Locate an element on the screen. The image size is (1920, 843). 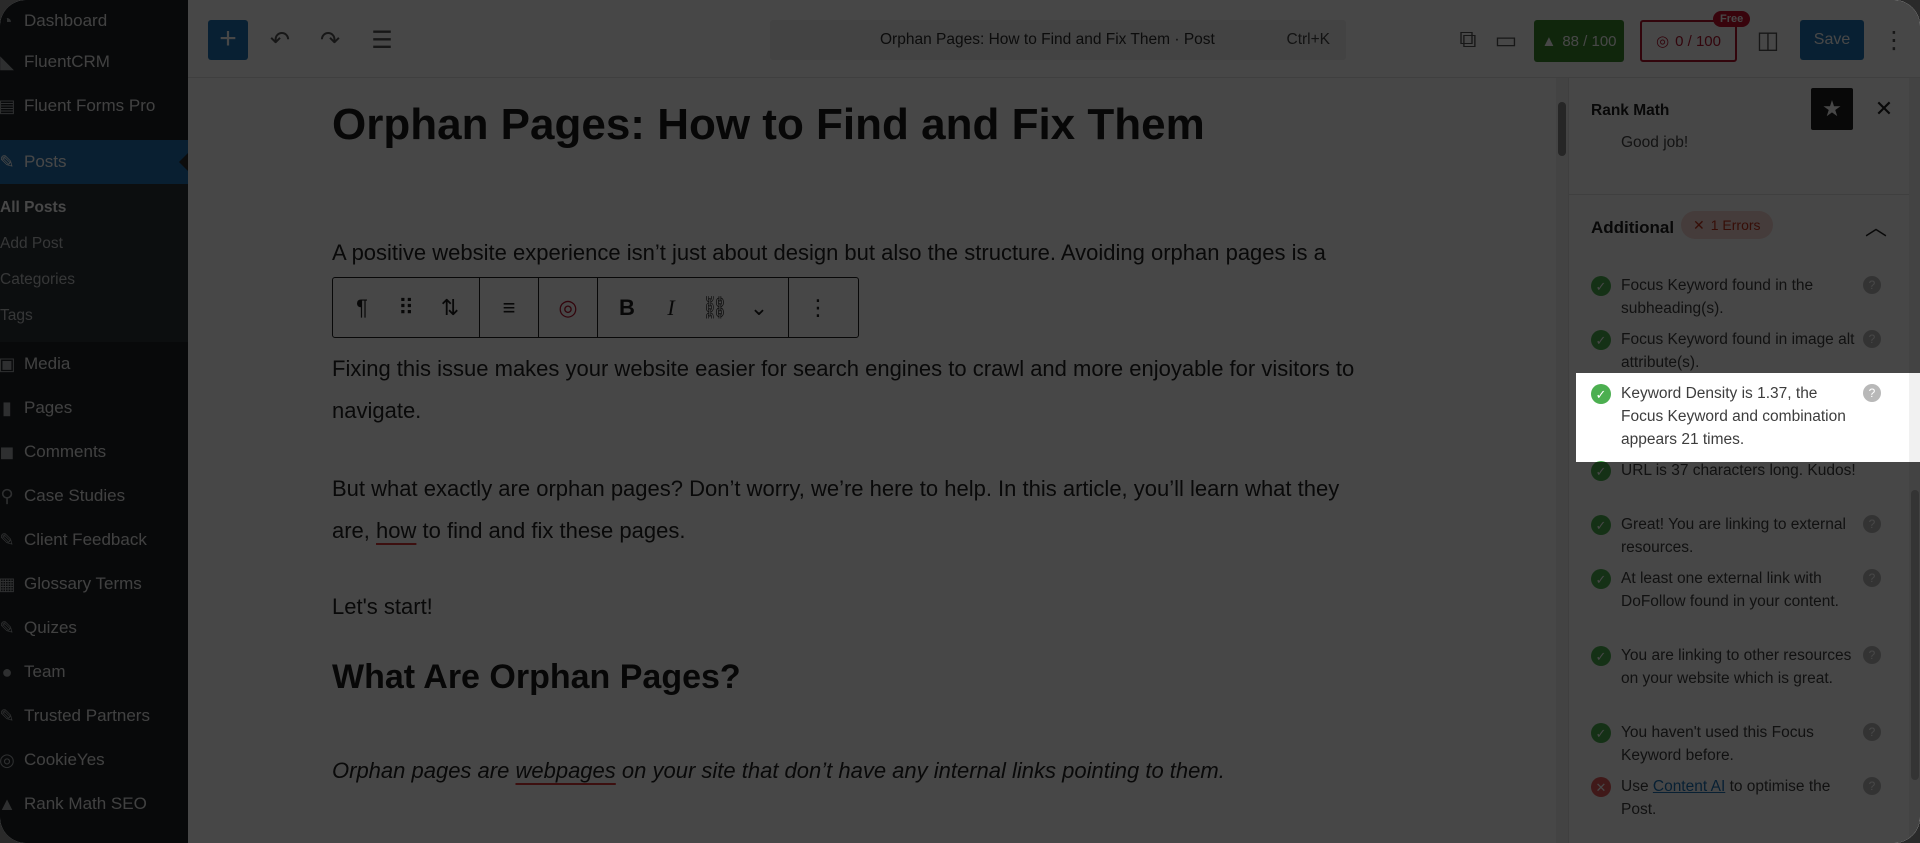
sidebar-item-cookieyes: ◎ CookieYes is located at coordinates (94, 760).